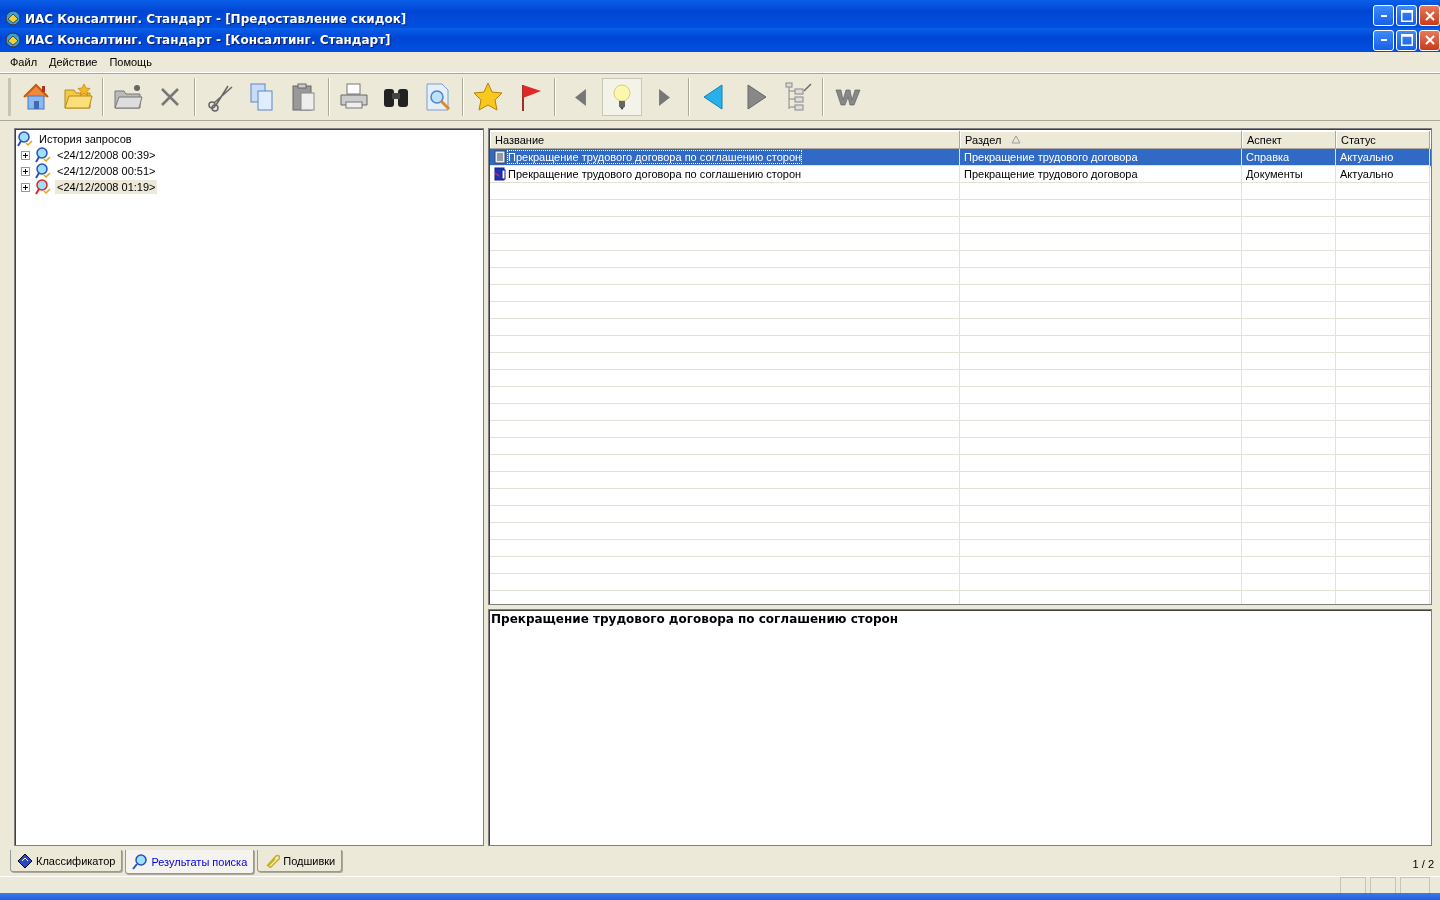 The width and height of the screenshot is (1440, 900). I want to click on tab: Подшивки, so click(300, 861).